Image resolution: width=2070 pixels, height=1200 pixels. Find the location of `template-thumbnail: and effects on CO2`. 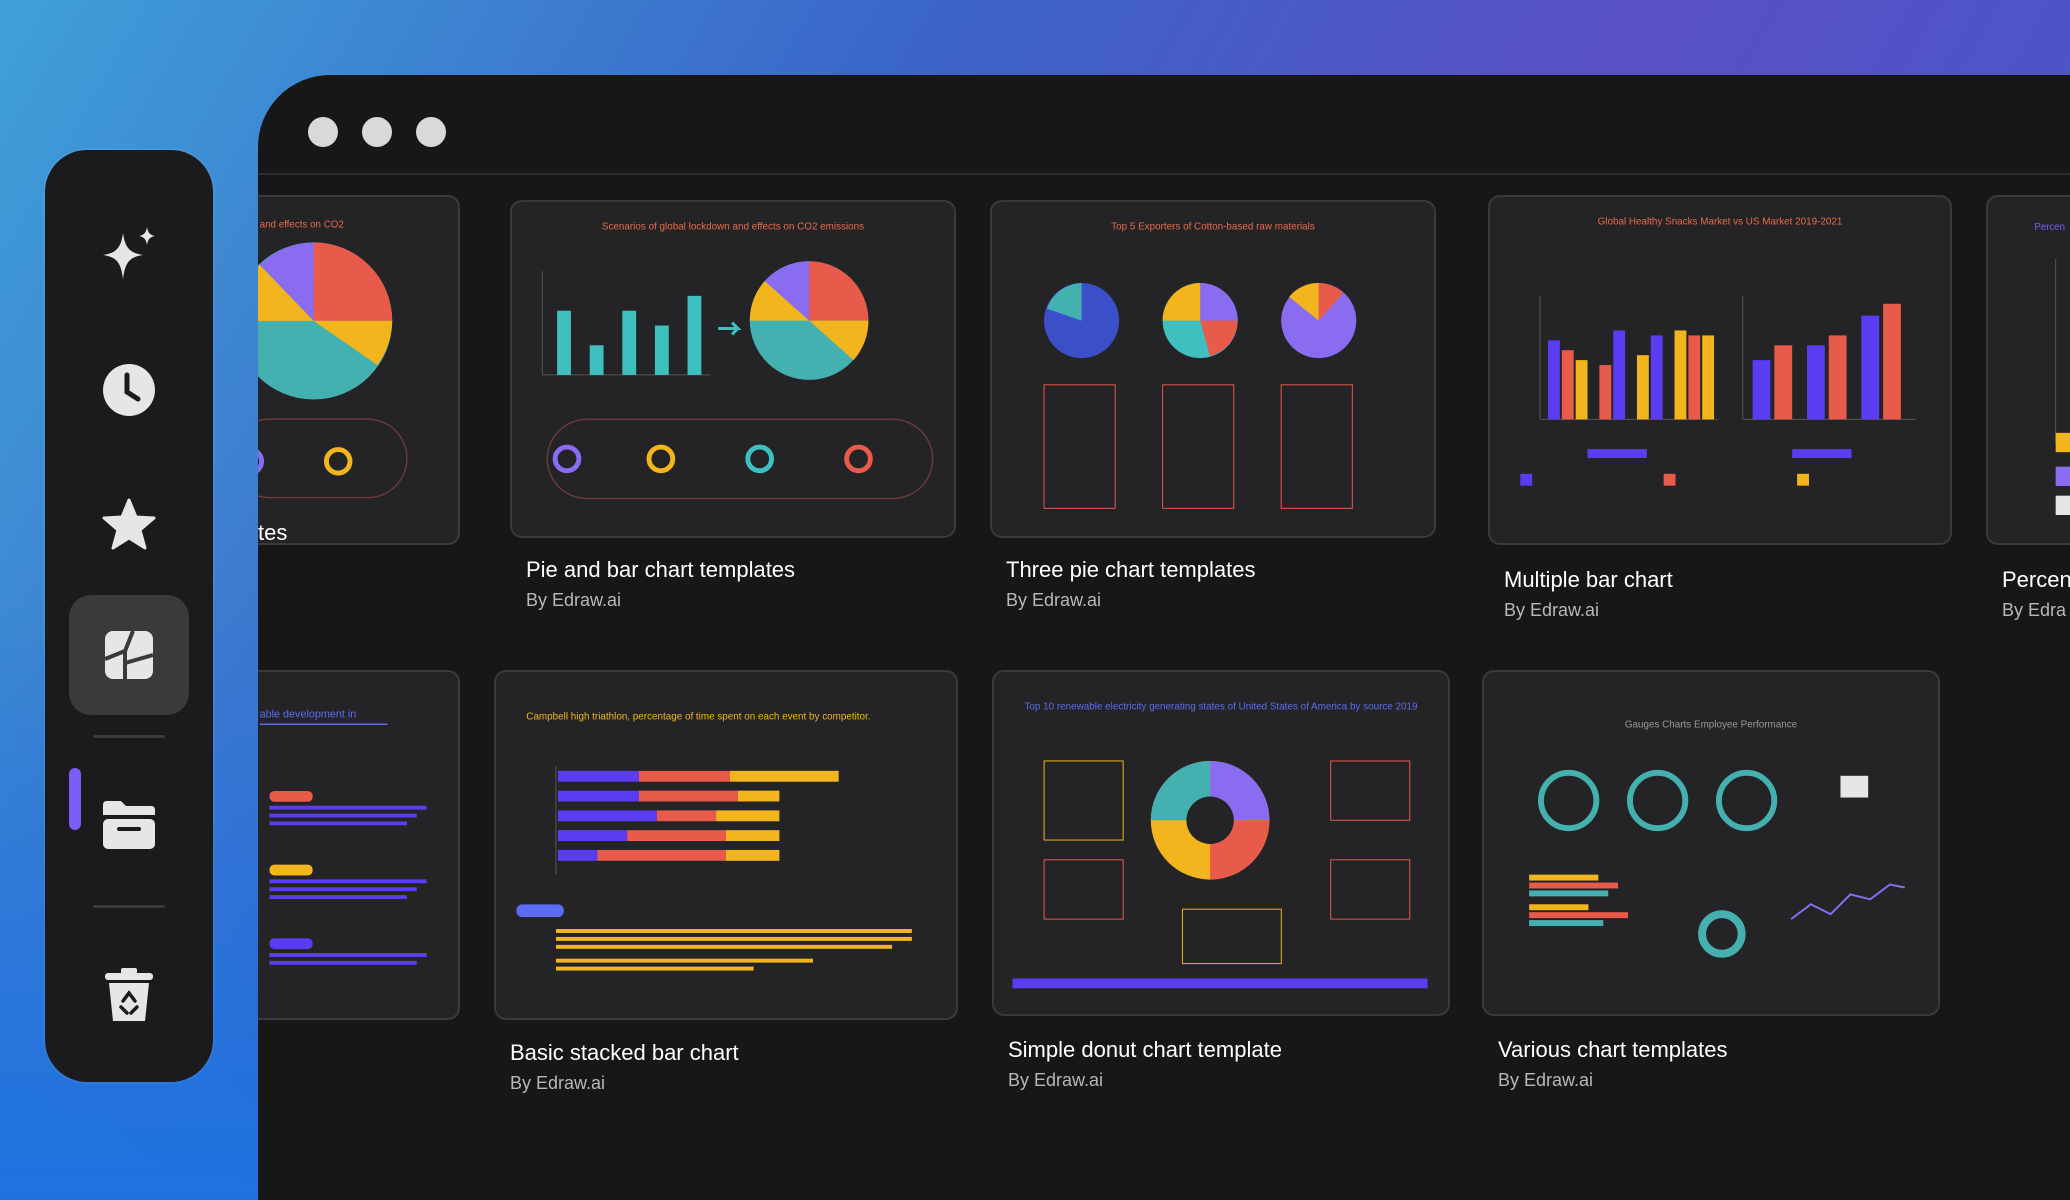

template-thumbnail: and effects on CO2 is located at coordinates (359, 370).